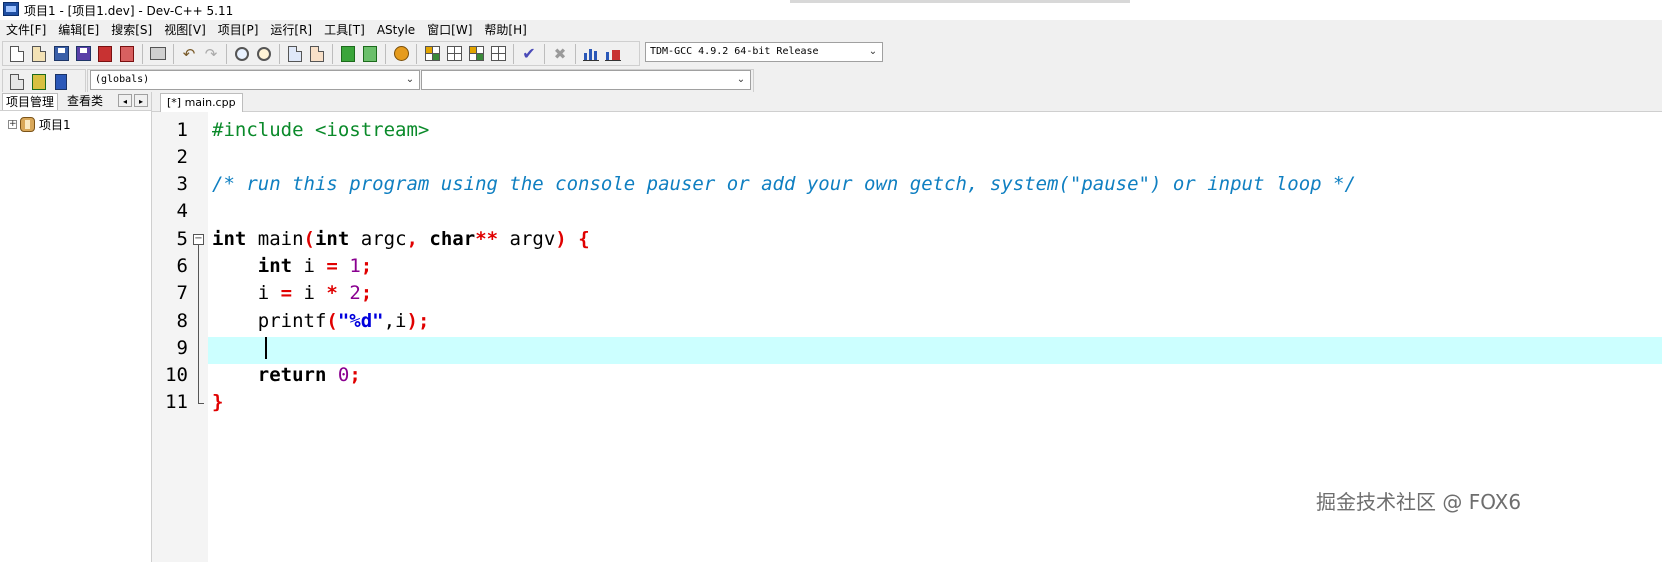  What do you see at coordinates (370, 54) in the screenshot?
I see `remove-from-project-button` at bounding box center [370, 54].